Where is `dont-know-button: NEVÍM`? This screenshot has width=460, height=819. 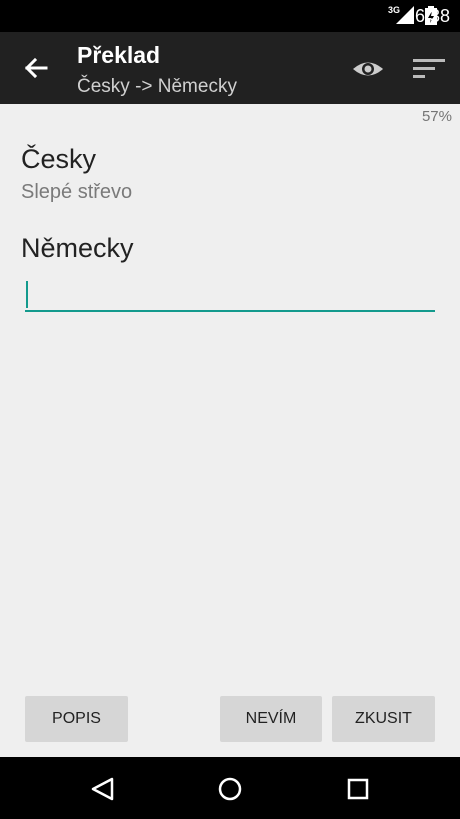
dont-know-button: NEVÍM is located at coordinates (271, 719).